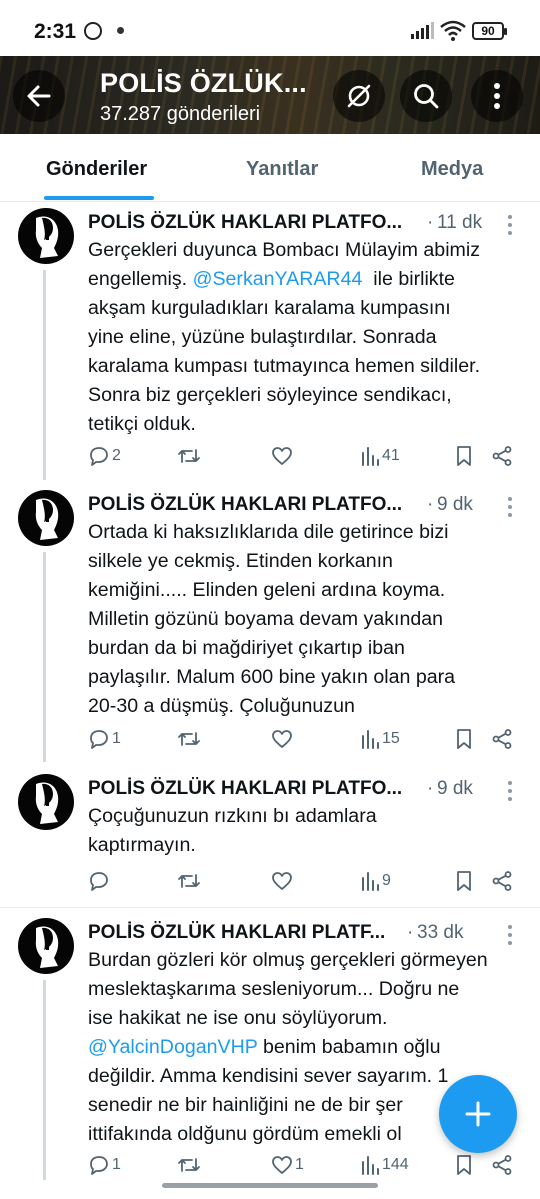 The height and width of the screenshot is (1199, 540). What do you see at coordinates (278, 279) in the screenshot?
I see `mention-link: @SerkanYARAR44` at bounding box center [278, 279].